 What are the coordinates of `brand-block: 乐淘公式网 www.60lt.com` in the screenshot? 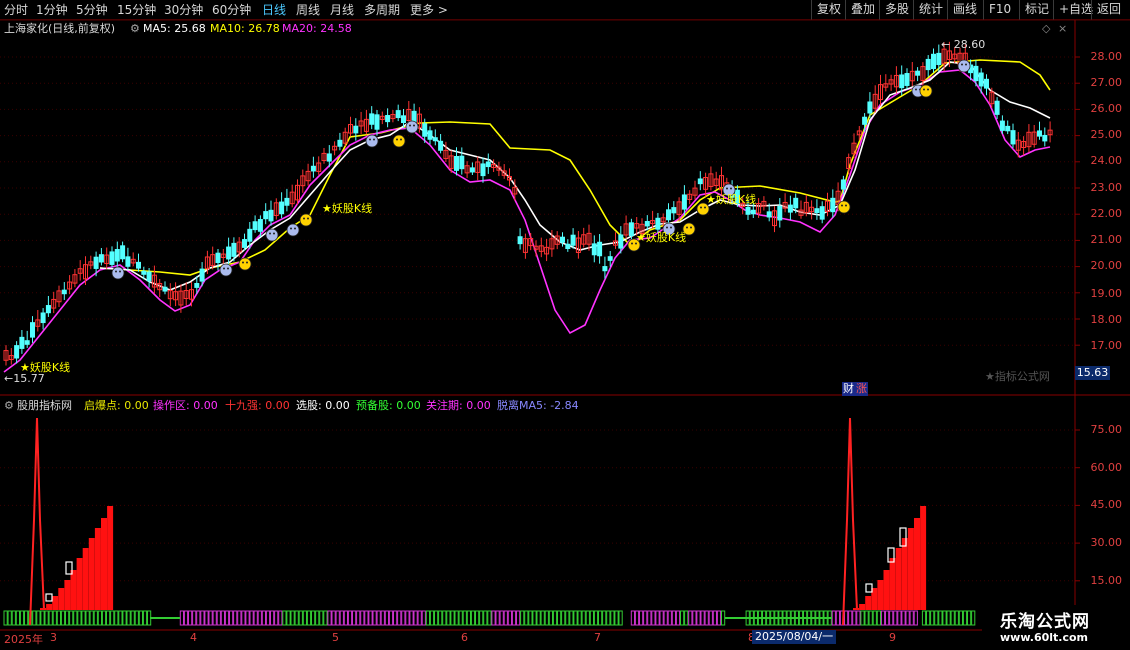 It's located at (1056, 627).